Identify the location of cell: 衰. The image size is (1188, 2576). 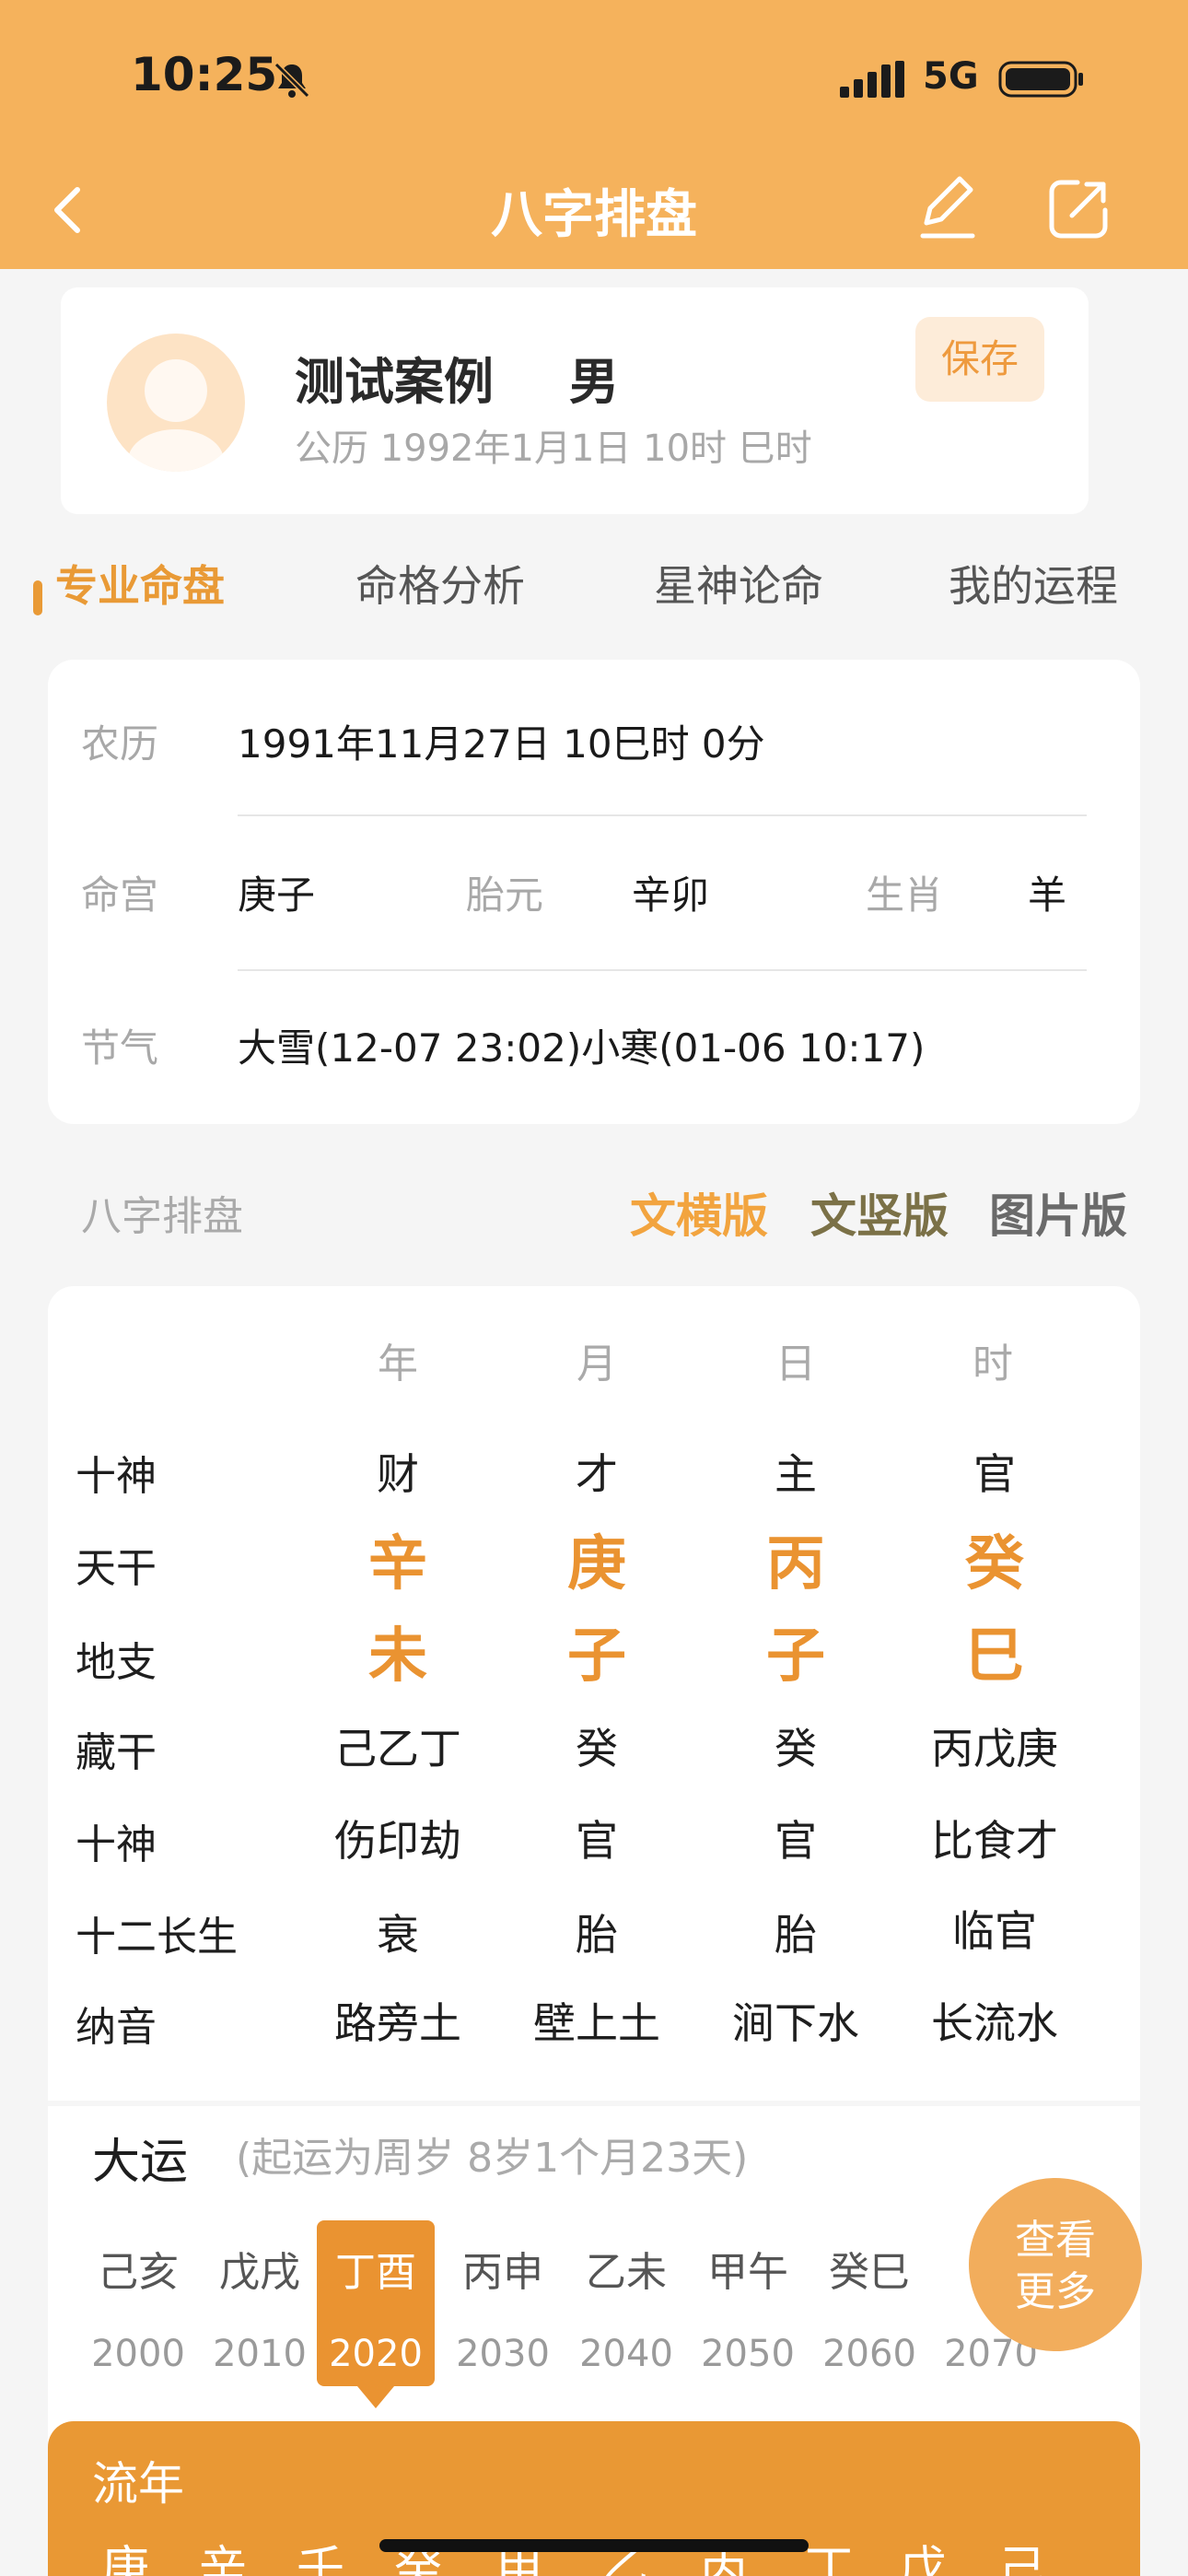
(398, 1935).